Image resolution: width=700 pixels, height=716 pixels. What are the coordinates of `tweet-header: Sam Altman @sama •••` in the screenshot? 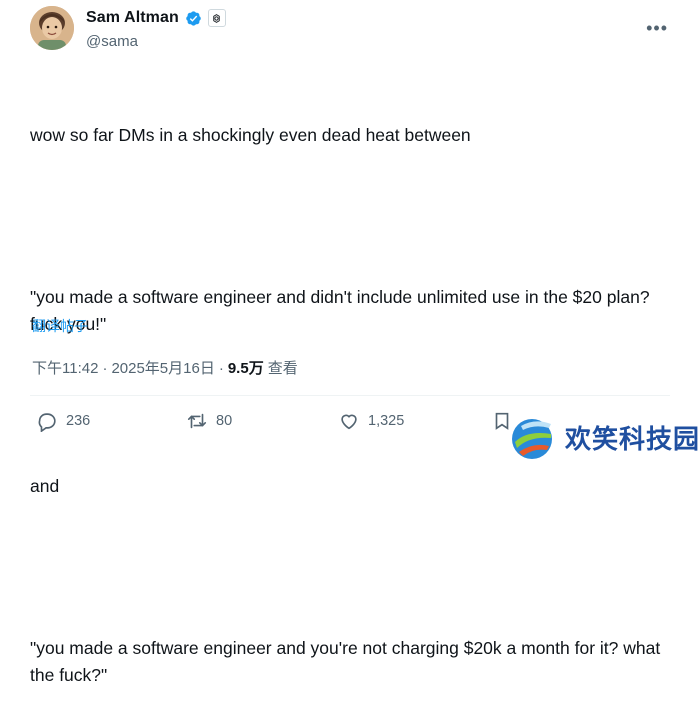 It's located at (365, 30).